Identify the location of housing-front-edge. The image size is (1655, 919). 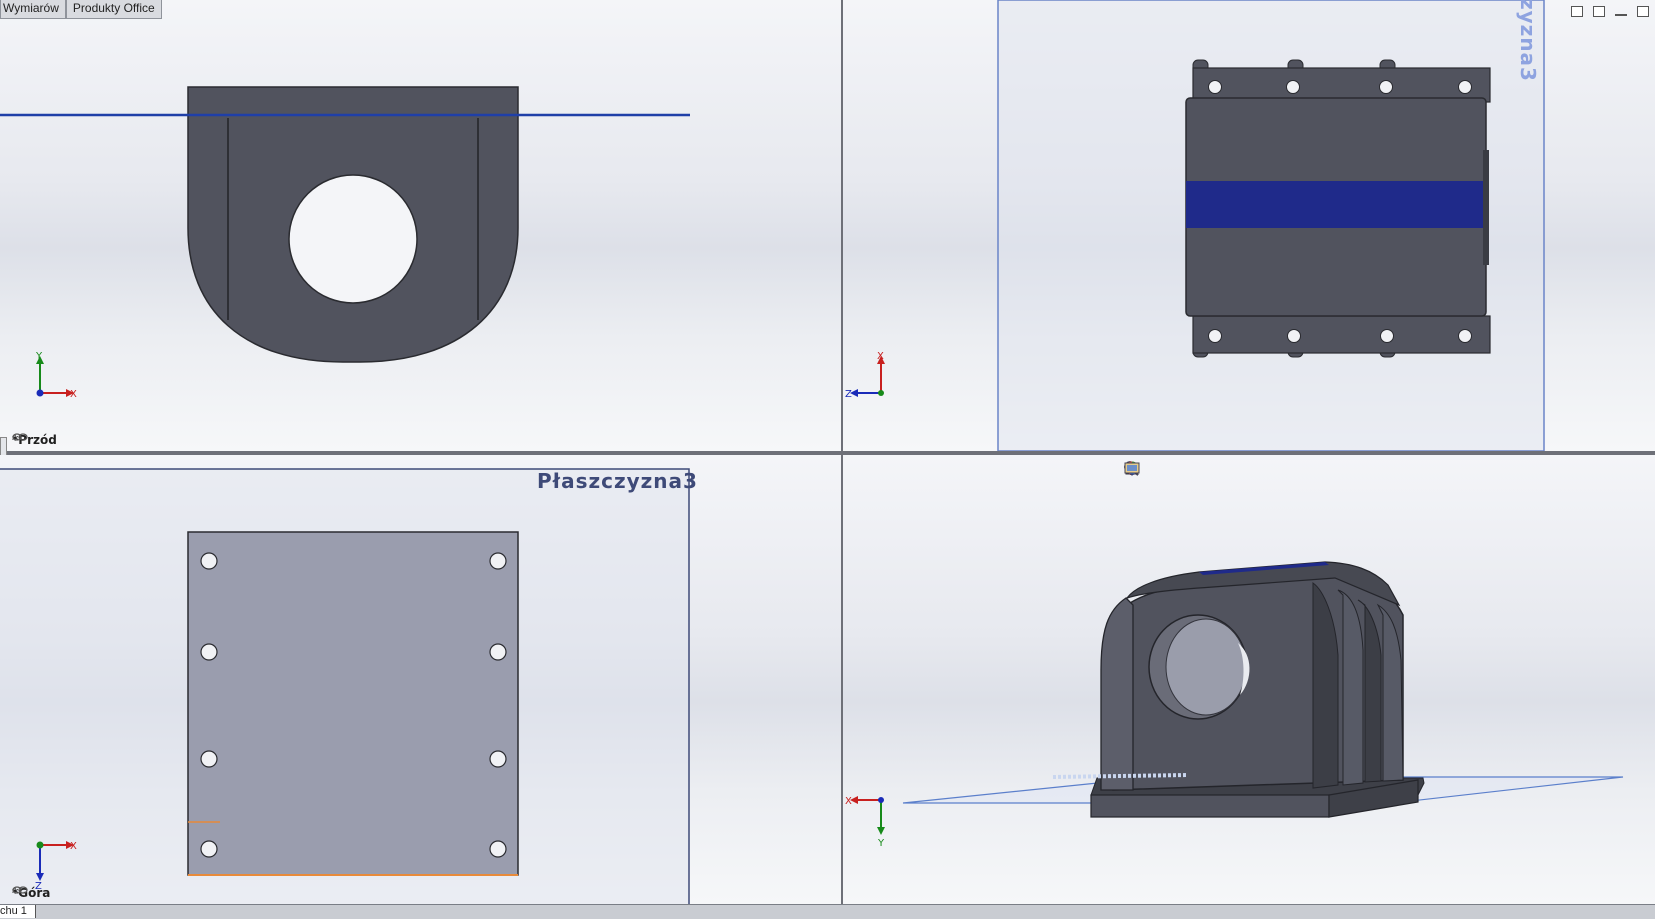
(1117, 694).